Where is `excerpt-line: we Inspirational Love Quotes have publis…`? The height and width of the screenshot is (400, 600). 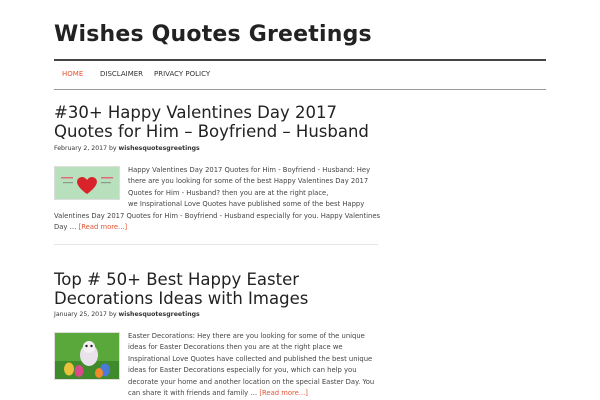
excerpt-line: we Inspirational Love Quotes have publis… is located at coordinates (246, 204).